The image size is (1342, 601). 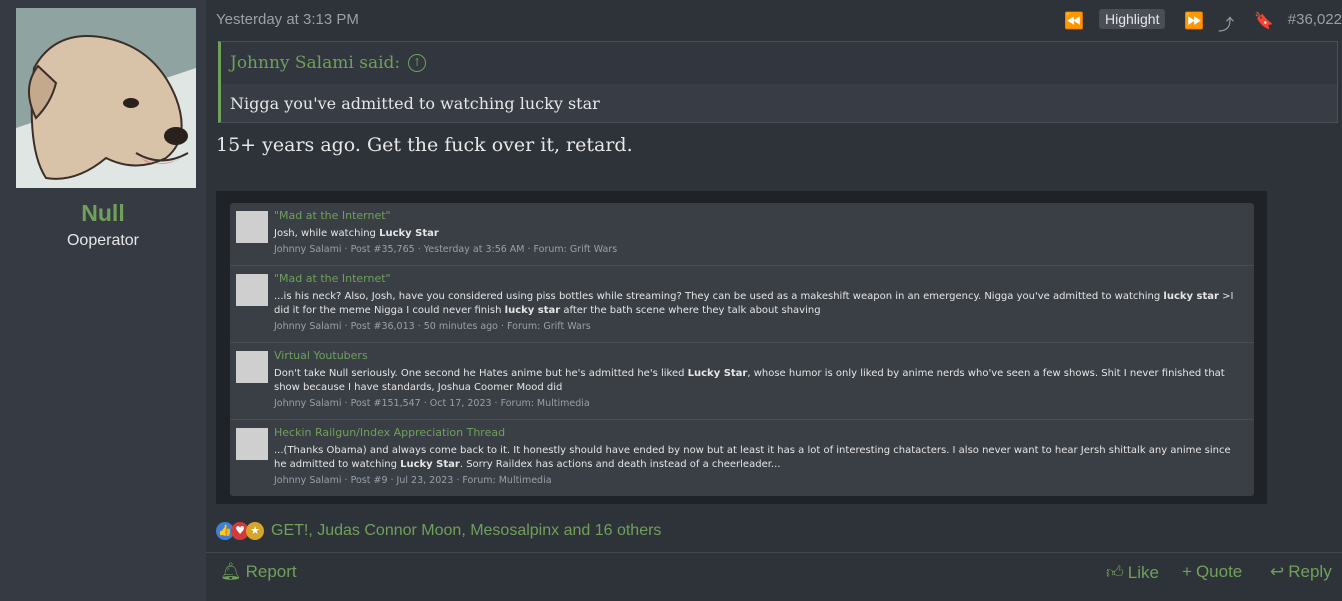 I want to click on rewind-icon: ⏪, so click(x=1074, y=20).